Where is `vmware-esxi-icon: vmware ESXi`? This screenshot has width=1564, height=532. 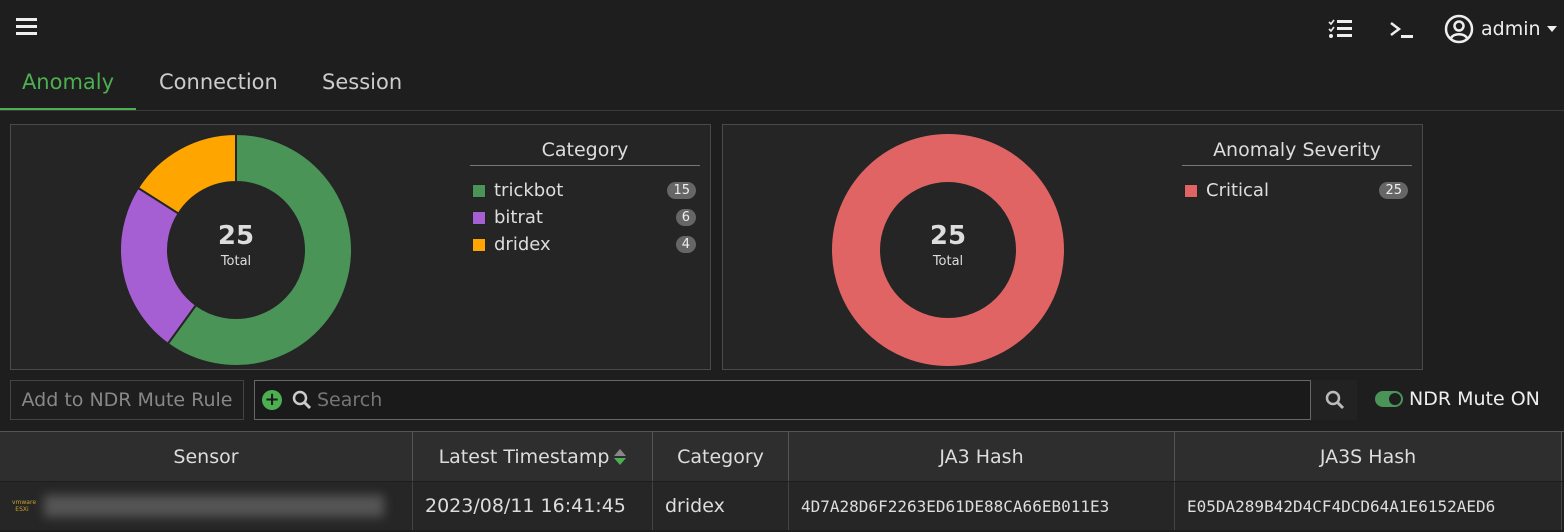
vmware-esxi-icon: vmware ESXi is located at coordinates (24, 506).